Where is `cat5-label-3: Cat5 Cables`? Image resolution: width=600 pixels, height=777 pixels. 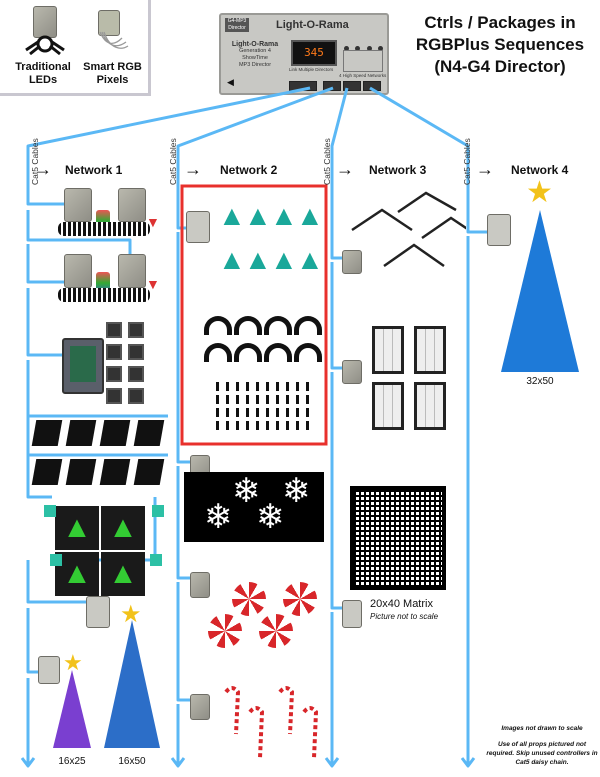
cat5-label-3: Cat5 Cables is located at coordinates (327, 161).